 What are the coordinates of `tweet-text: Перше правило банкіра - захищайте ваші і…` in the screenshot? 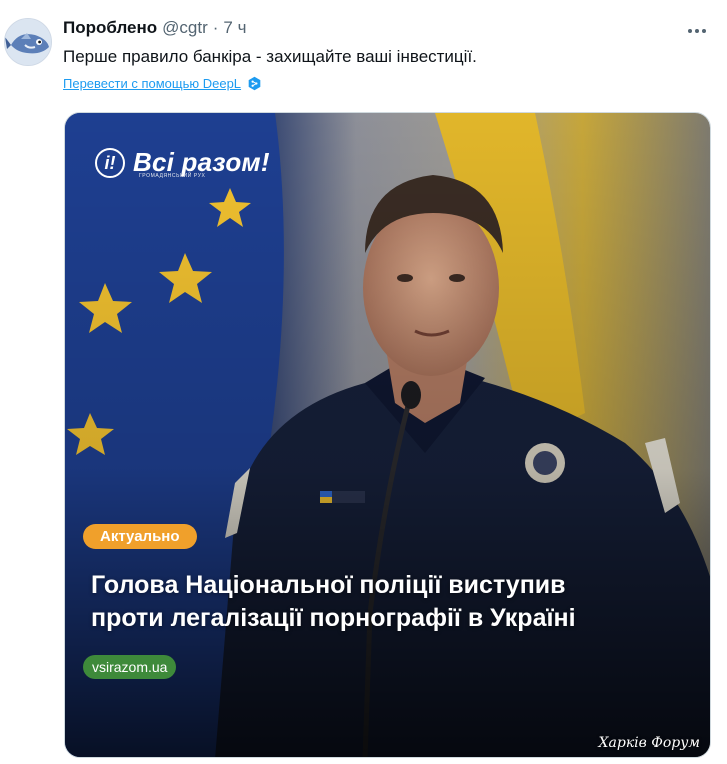 It's located at (270, 56).